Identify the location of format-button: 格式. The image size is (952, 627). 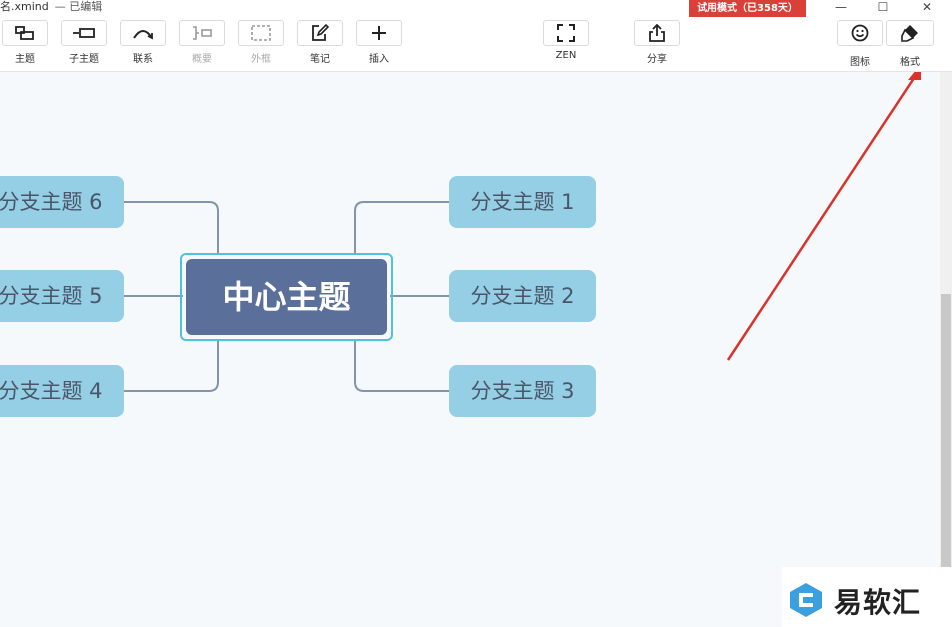
(910, 44).